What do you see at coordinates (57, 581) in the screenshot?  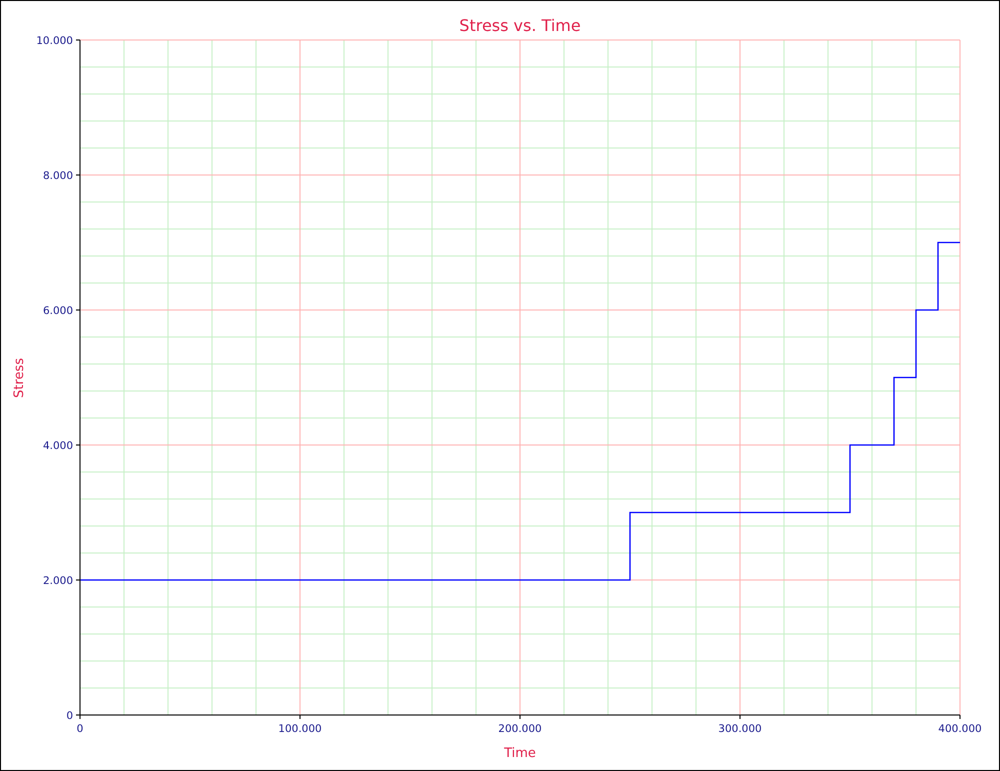 I see `y-tick-label: 2.000` at bounding box center [57, 581].